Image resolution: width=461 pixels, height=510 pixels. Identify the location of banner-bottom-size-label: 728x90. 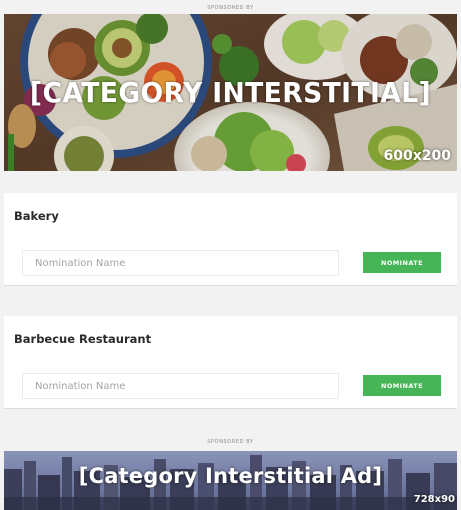
(434, 499).